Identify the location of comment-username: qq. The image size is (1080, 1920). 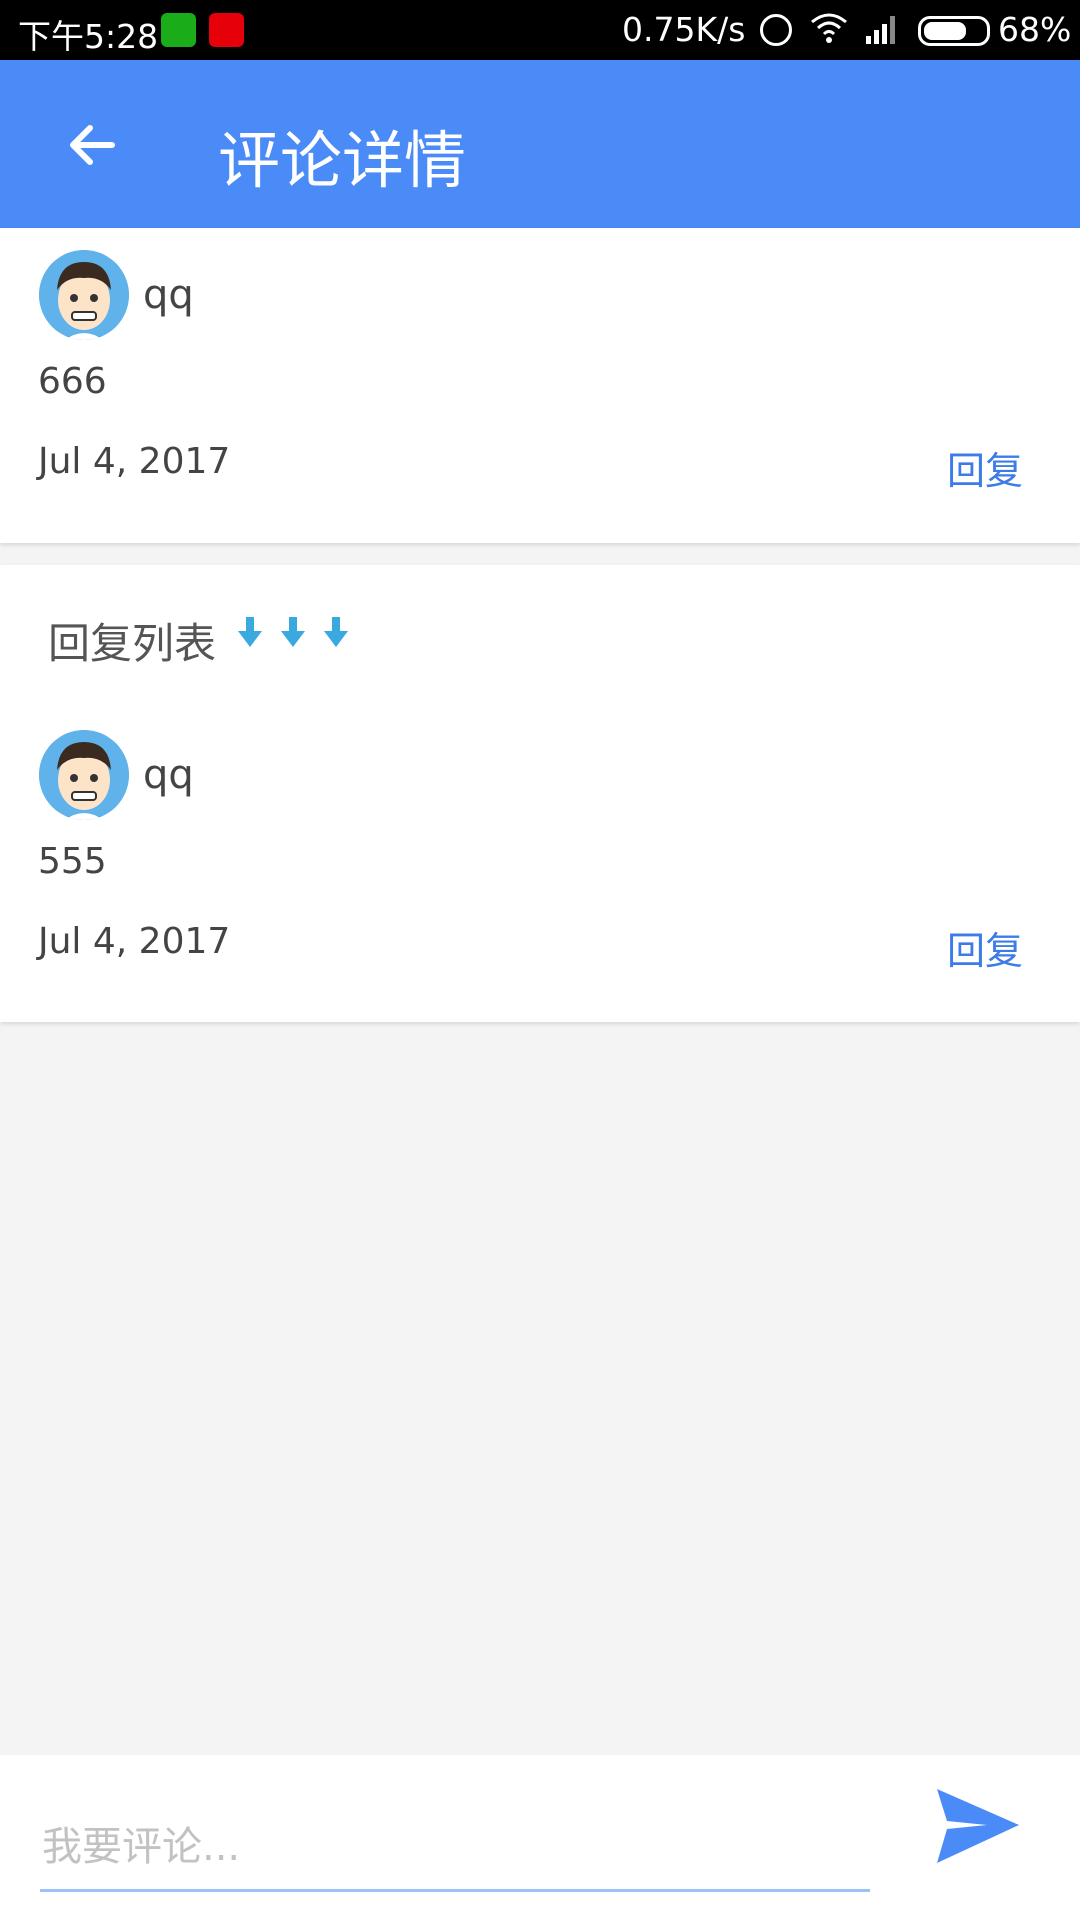
(168, 295).